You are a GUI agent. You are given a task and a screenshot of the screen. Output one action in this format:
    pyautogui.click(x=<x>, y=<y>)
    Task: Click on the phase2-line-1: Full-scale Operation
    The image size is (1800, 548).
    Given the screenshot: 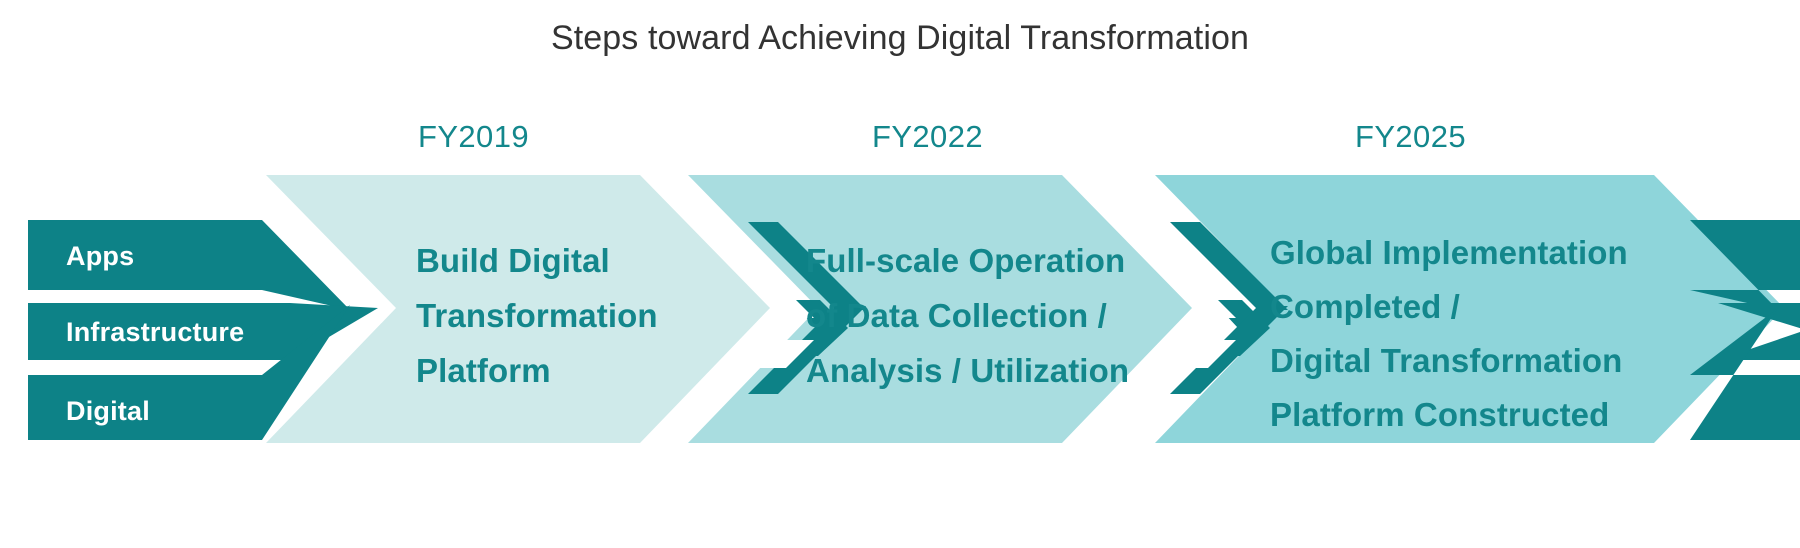 What is the action you would take?
    pyautogui.click(x=965, y=260)
    